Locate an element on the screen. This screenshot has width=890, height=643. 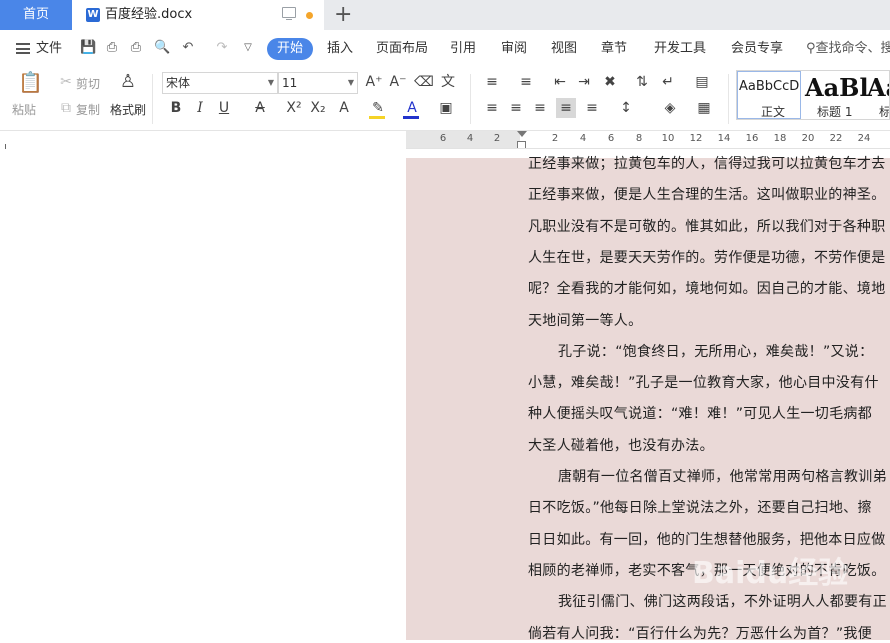
word-document-icon: W is located at coordinates (93, 15).